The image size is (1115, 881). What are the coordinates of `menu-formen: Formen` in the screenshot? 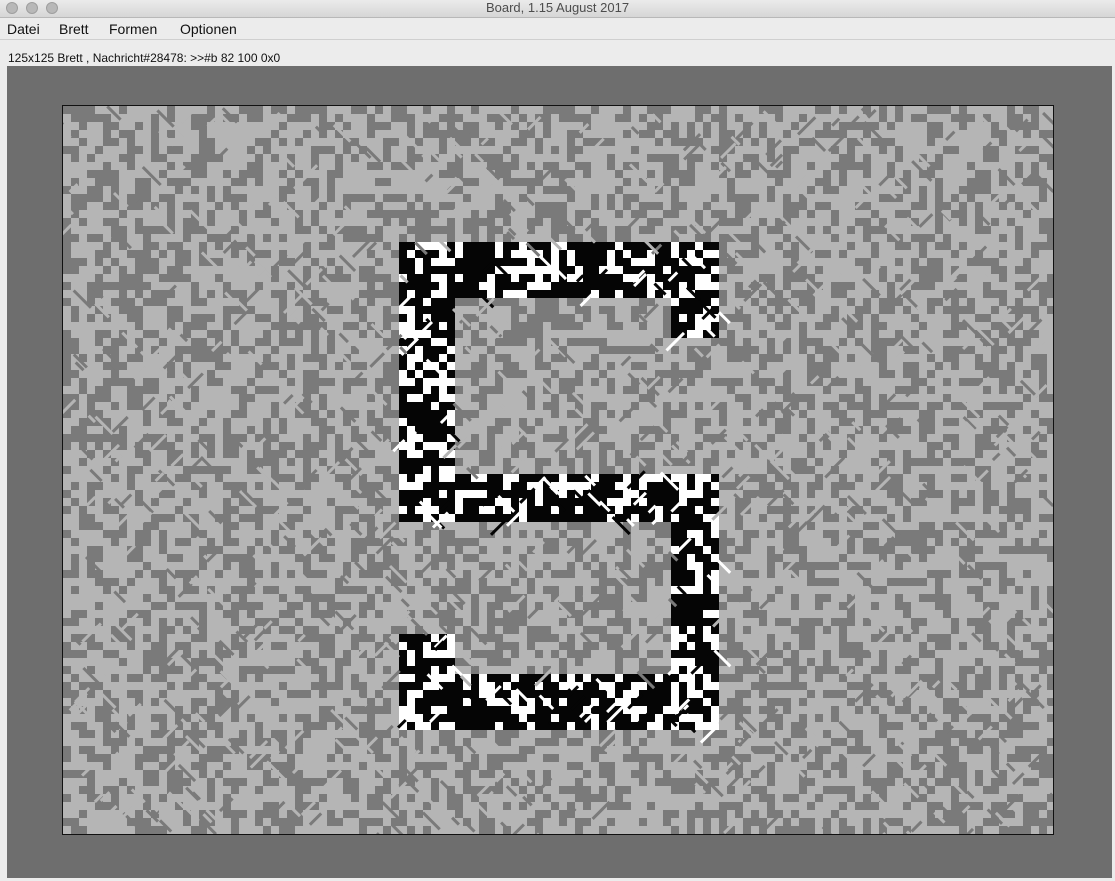 It's located at (133, 29).